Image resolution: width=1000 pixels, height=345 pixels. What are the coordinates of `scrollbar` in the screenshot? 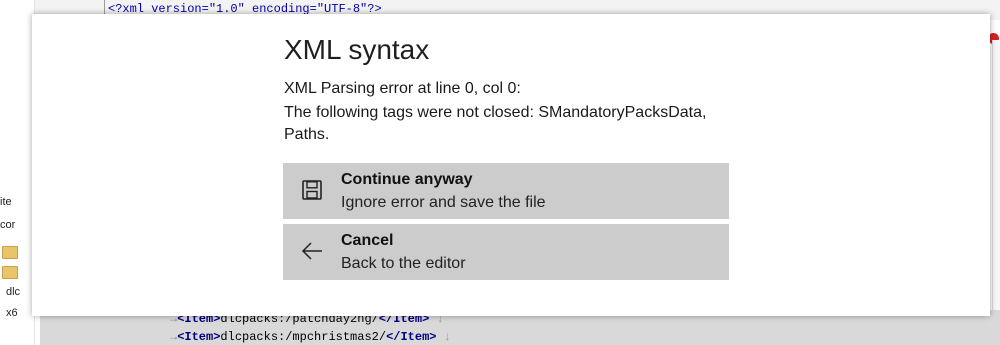 It's located at (996, 185).